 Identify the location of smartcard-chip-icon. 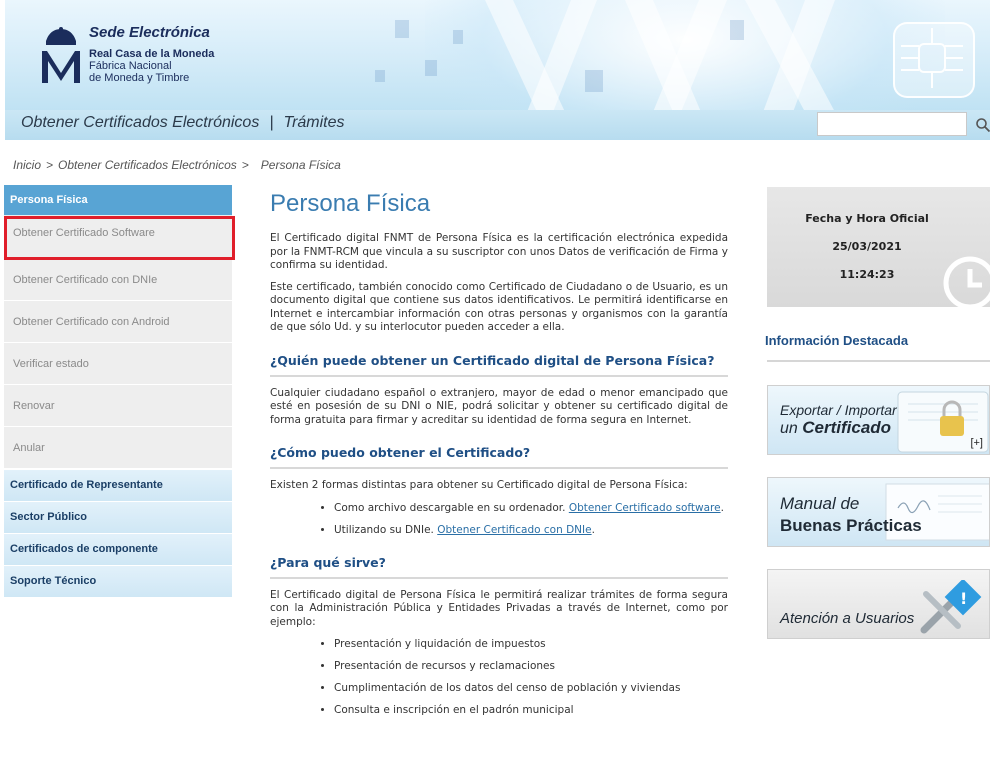
(934, 60).